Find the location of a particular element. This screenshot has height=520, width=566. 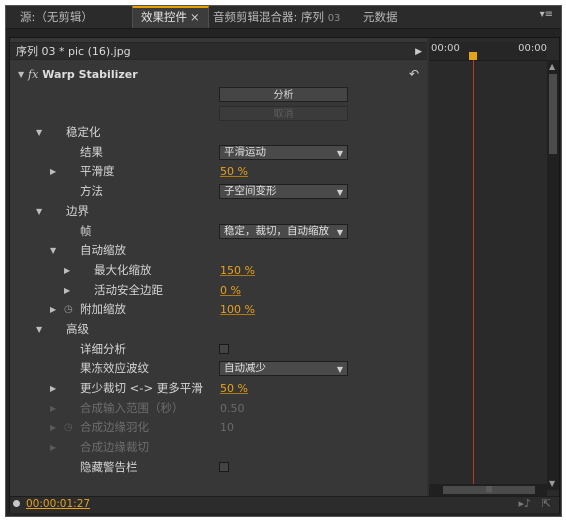

sequence-clip-header: 序列 03 * pic (16).jpg ▶ is located at coordinates (218, 51).